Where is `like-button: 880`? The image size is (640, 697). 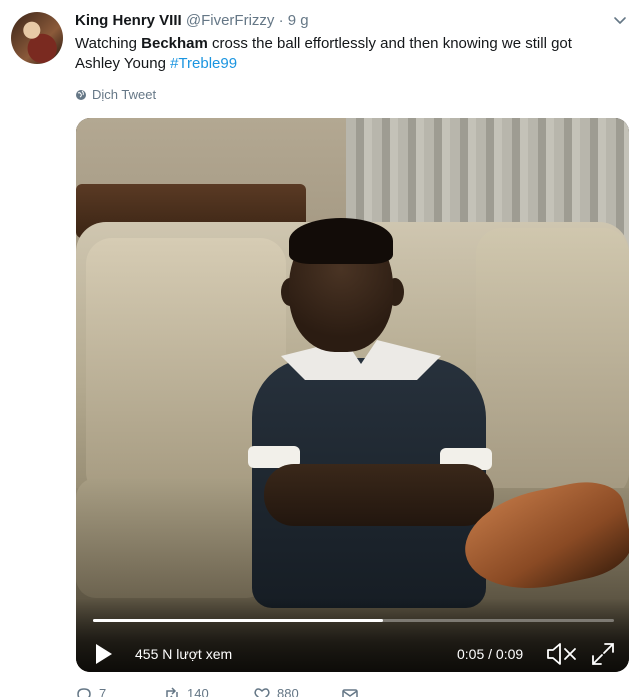
like-button: 880 is located at coordinates (276, 691).